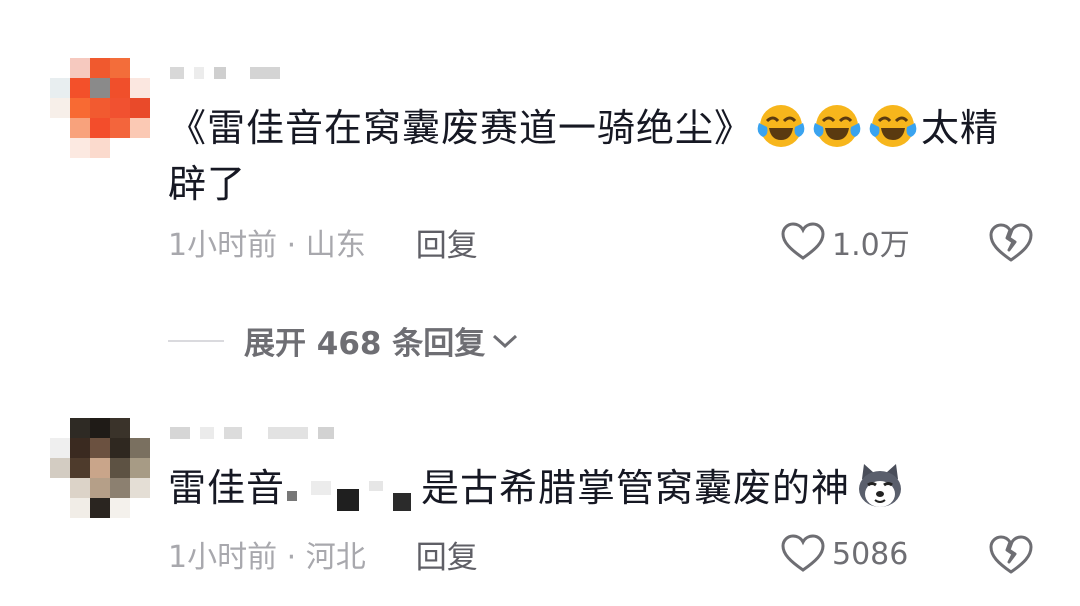 Image resolution: width=1080 pixels, height=606 pixels. I want to click on like-button: 5086, so click(844, 554).